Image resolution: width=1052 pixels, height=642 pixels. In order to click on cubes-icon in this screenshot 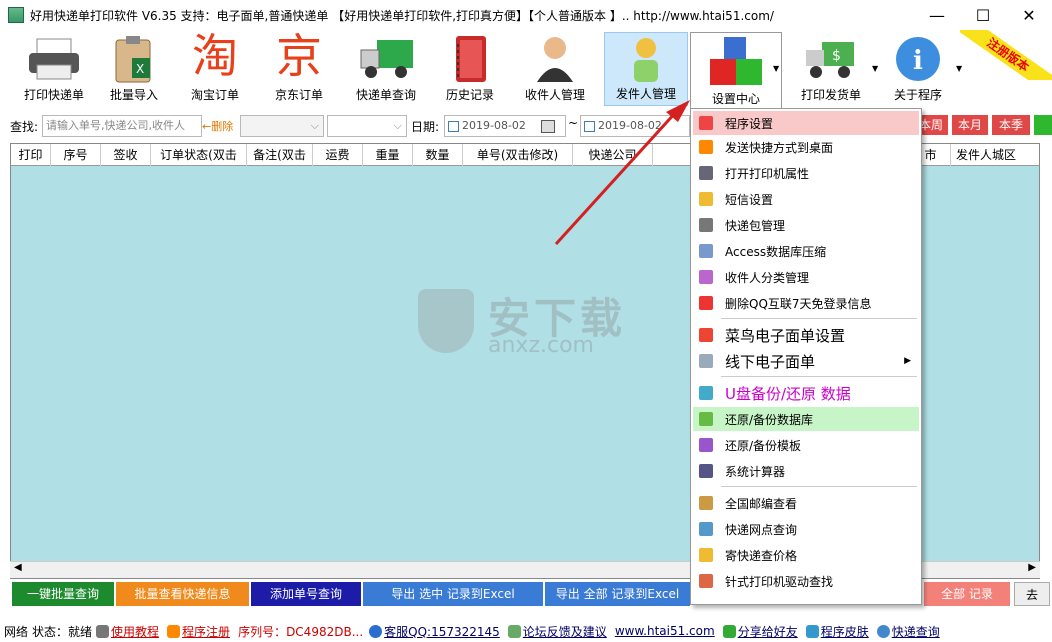, I will do `click(736, 61)`.